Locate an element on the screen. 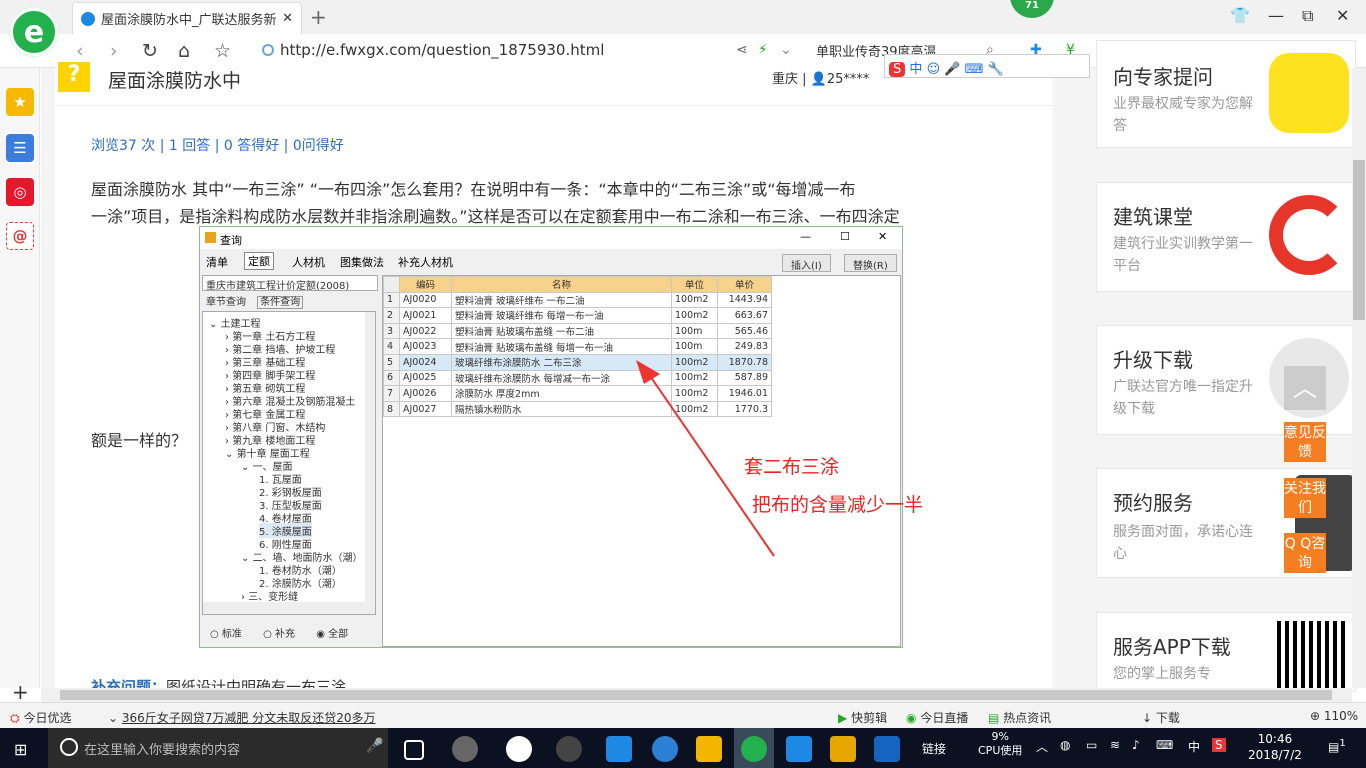 This screenshot has height=768, width=1366. cpu-meter: 9% CPU使用 is located at coordinates (1000, 744).